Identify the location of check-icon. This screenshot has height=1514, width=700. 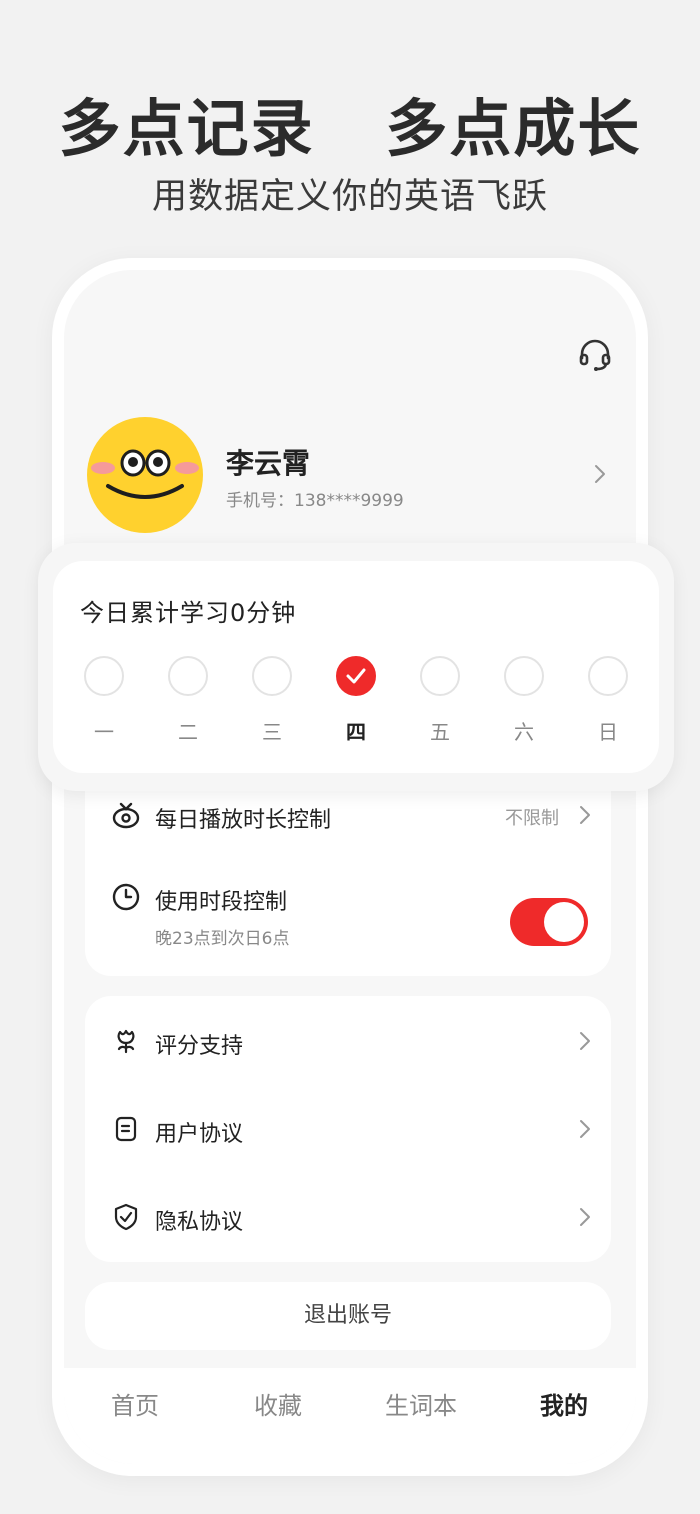
(356, 676).